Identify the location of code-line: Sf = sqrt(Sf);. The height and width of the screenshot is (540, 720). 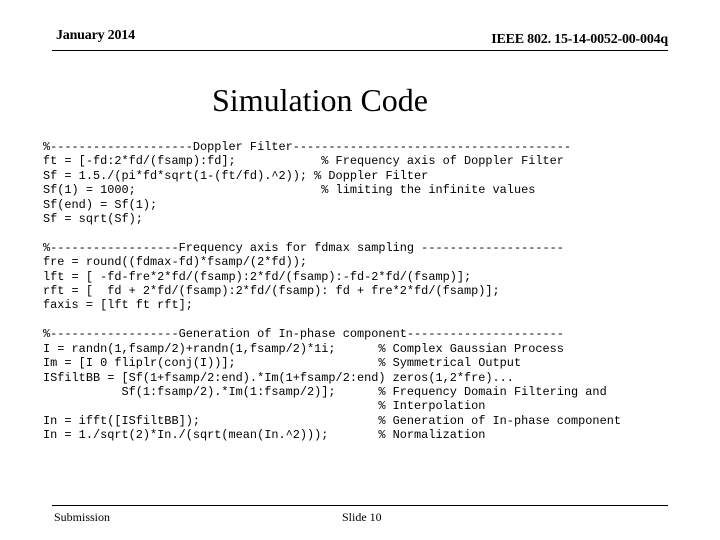
(93, 219).